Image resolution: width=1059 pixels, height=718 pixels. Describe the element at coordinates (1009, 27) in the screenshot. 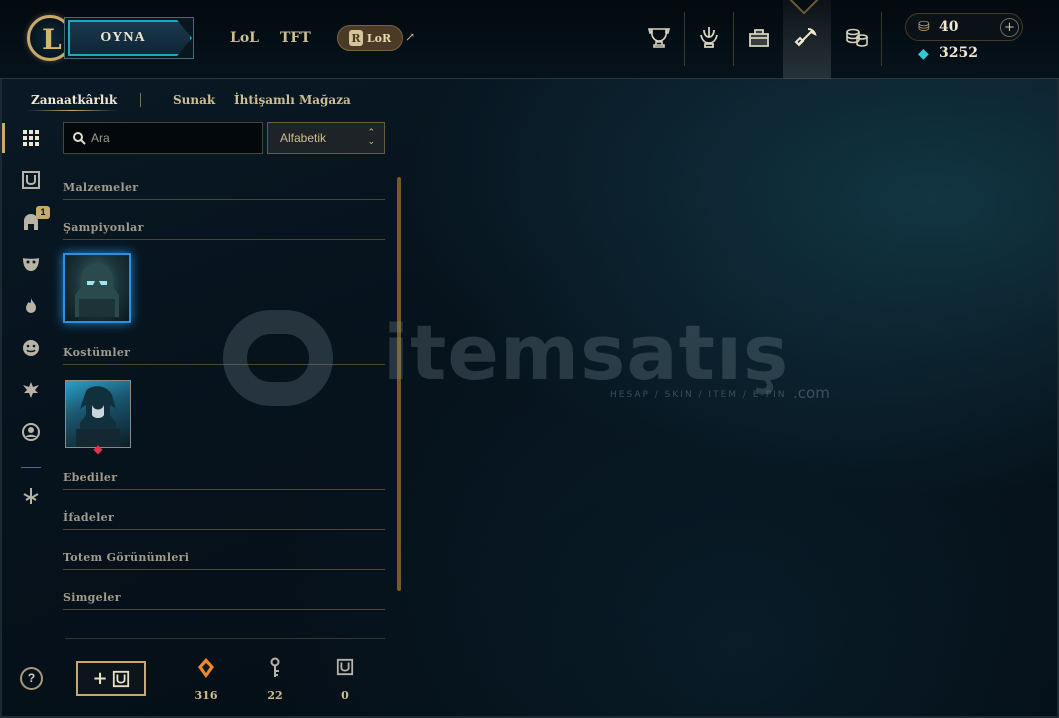

I see `buy-rp-button: +` at that location.